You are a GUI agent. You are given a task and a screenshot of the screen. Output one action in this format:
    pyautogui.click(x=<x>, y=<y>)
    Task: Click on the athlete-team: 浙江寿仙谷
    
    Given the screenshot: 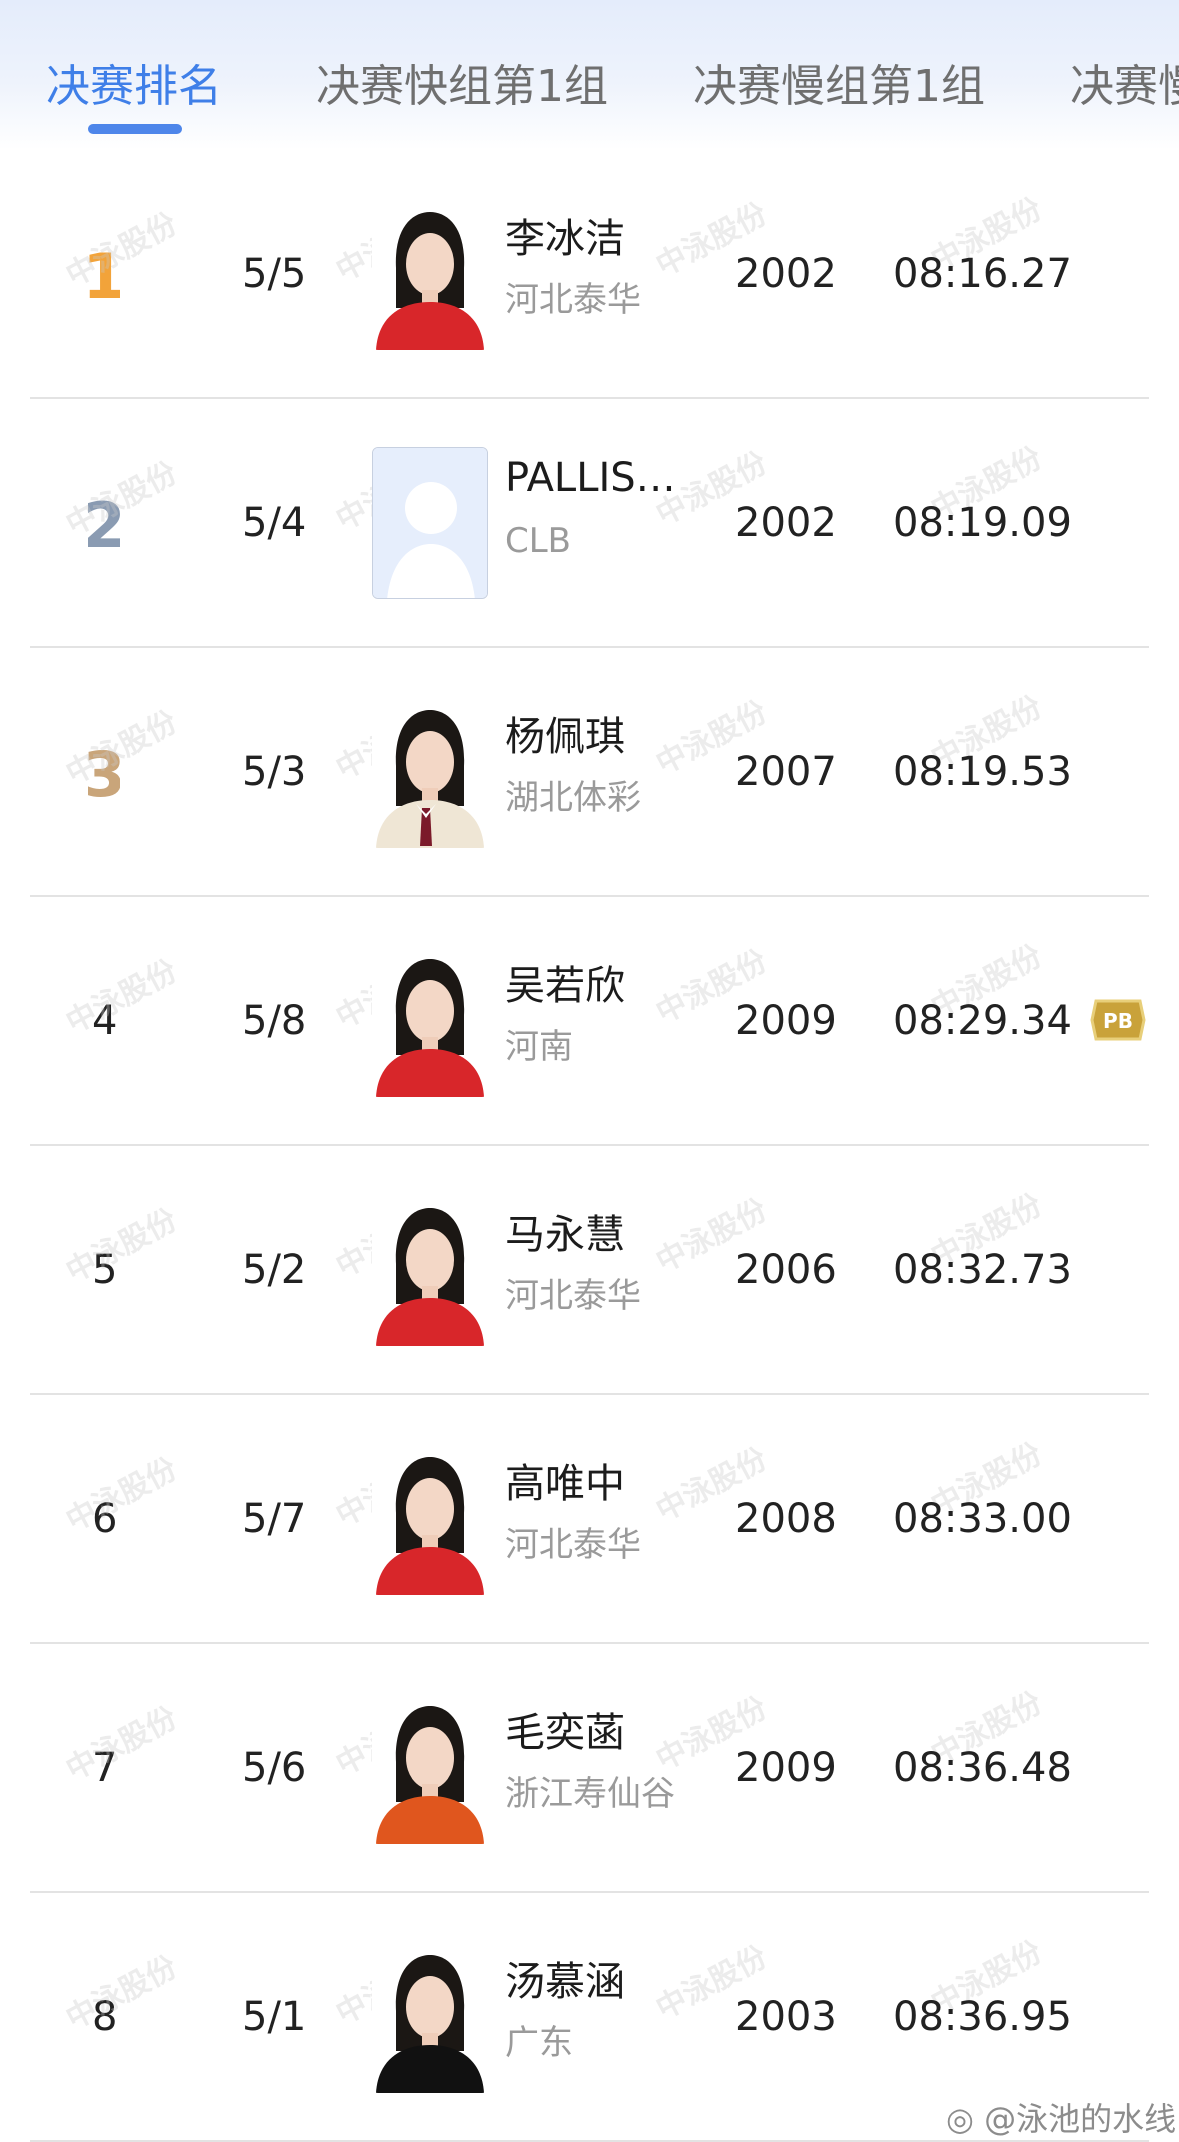 What is the action you would take?
    pyautogui.click(x=590, y=1794)
    